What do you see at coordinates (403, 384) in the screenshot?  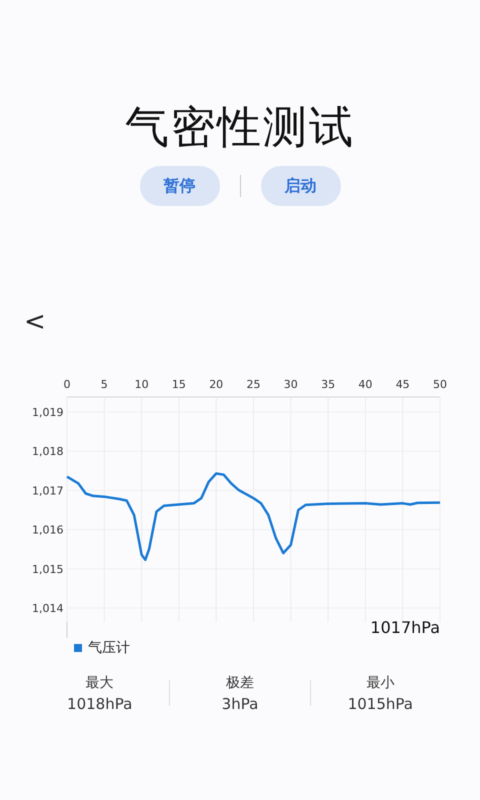 I see `x-axis-label: 45` at bounding box center [403, 384].